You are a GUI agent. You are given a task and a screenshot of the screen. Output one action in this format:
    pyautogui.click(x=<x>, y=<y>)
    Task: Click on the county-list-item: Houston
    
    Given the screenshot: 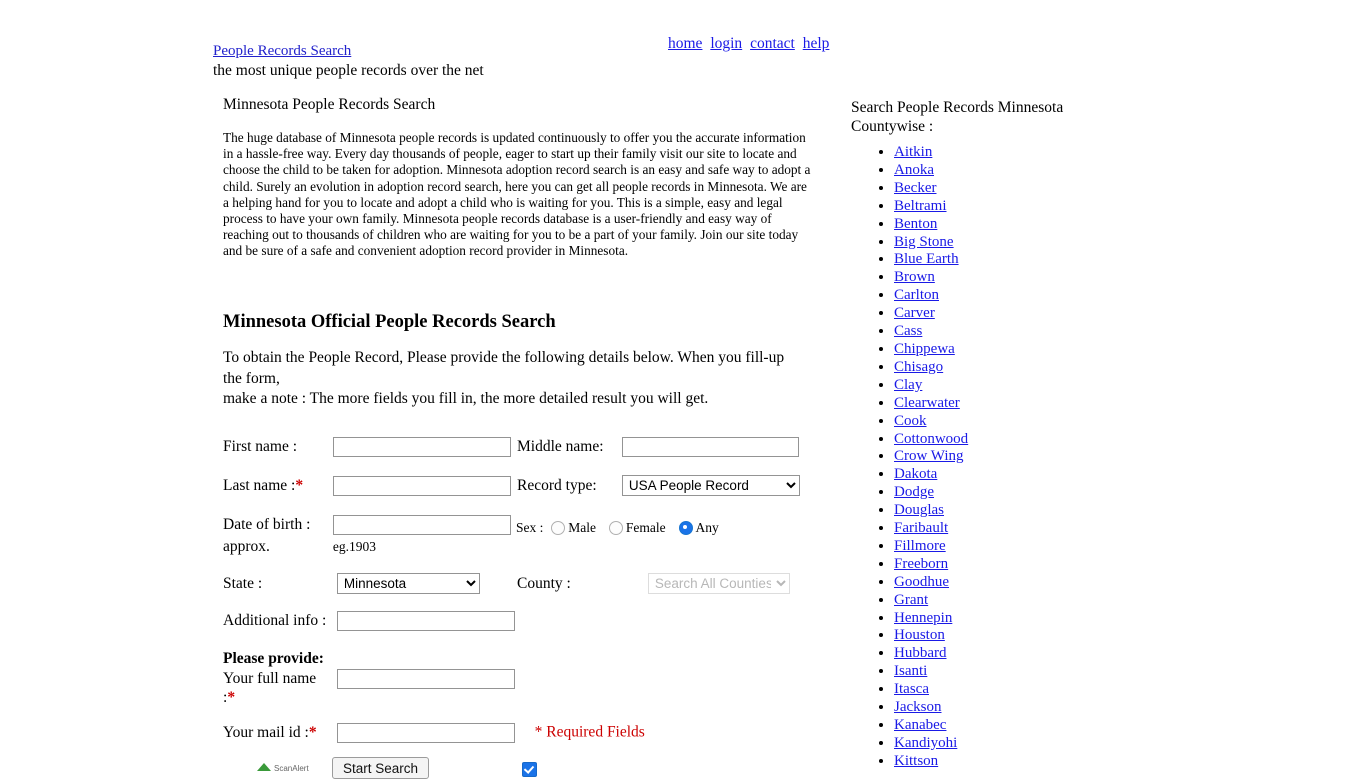 What is the action you would take?
    pyautogui.click(x=1022, y=636)
    